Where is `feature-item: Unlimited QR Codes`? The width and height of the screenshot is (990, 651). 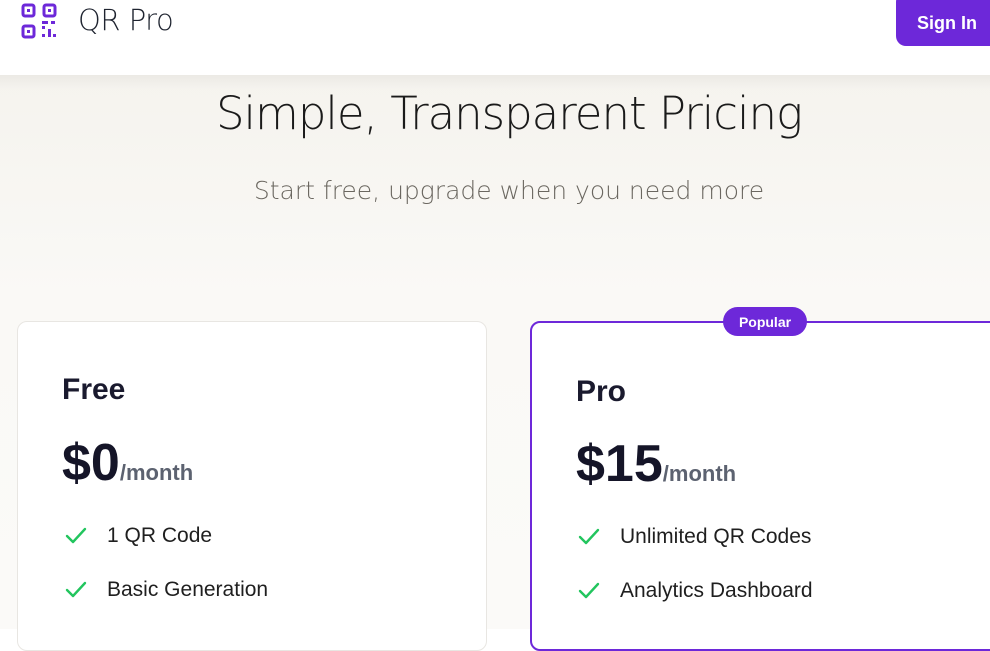 feature-item: Unlimited QR Codes is located at coordinates (694, 537).